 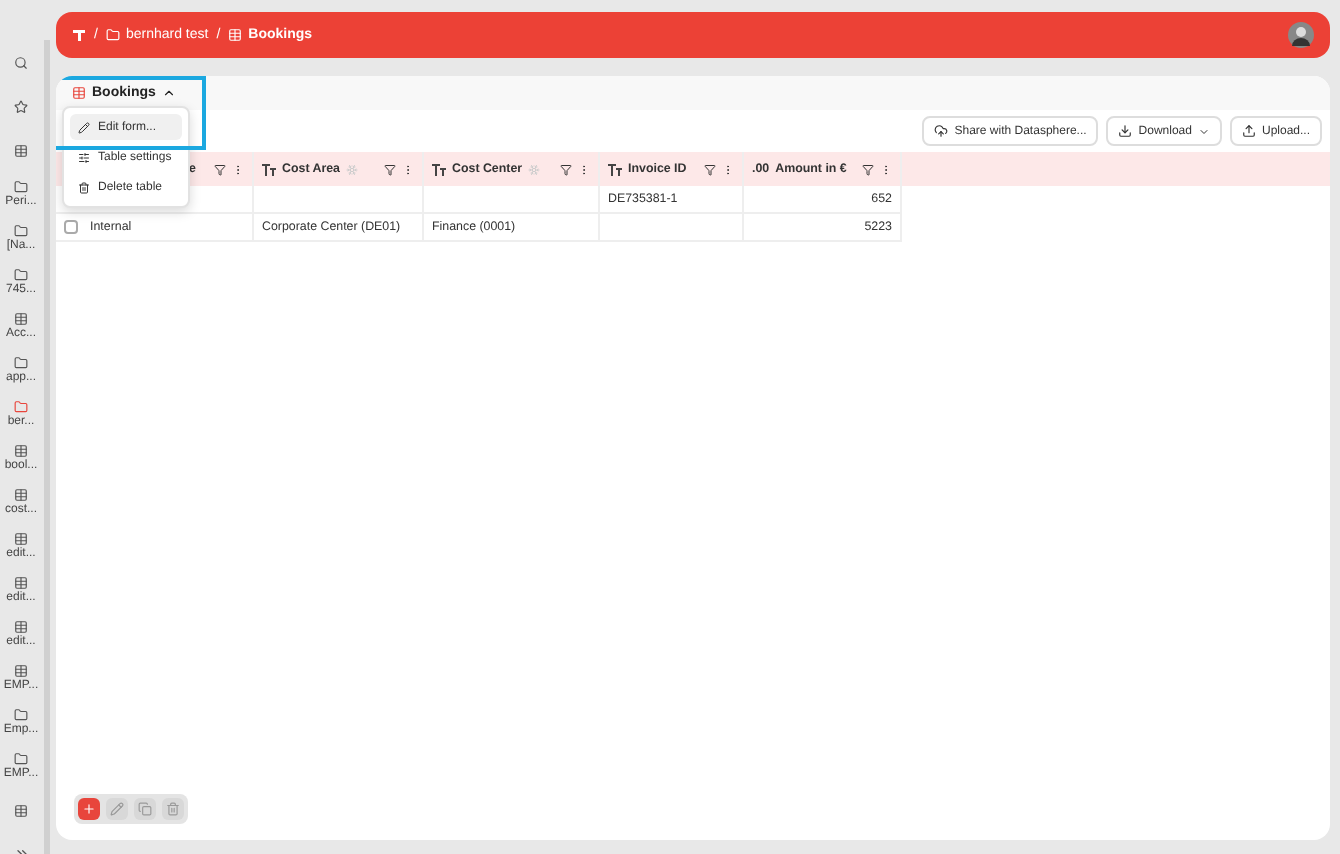 What do you see at coordinates (1125, 131) in the screenshot?
I see `download-icon` at bounding box center [1125, 131].